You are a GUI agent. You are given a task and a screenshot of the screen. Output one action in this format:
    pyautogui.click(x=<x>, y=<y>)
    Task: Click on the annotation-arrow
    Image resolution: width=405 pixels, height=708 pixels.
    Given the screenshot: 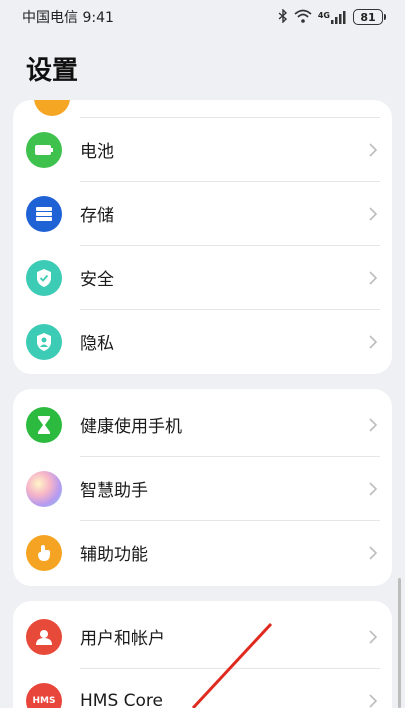 What is the action you would take?
    pyautogui.click(x=232, y=665)
    